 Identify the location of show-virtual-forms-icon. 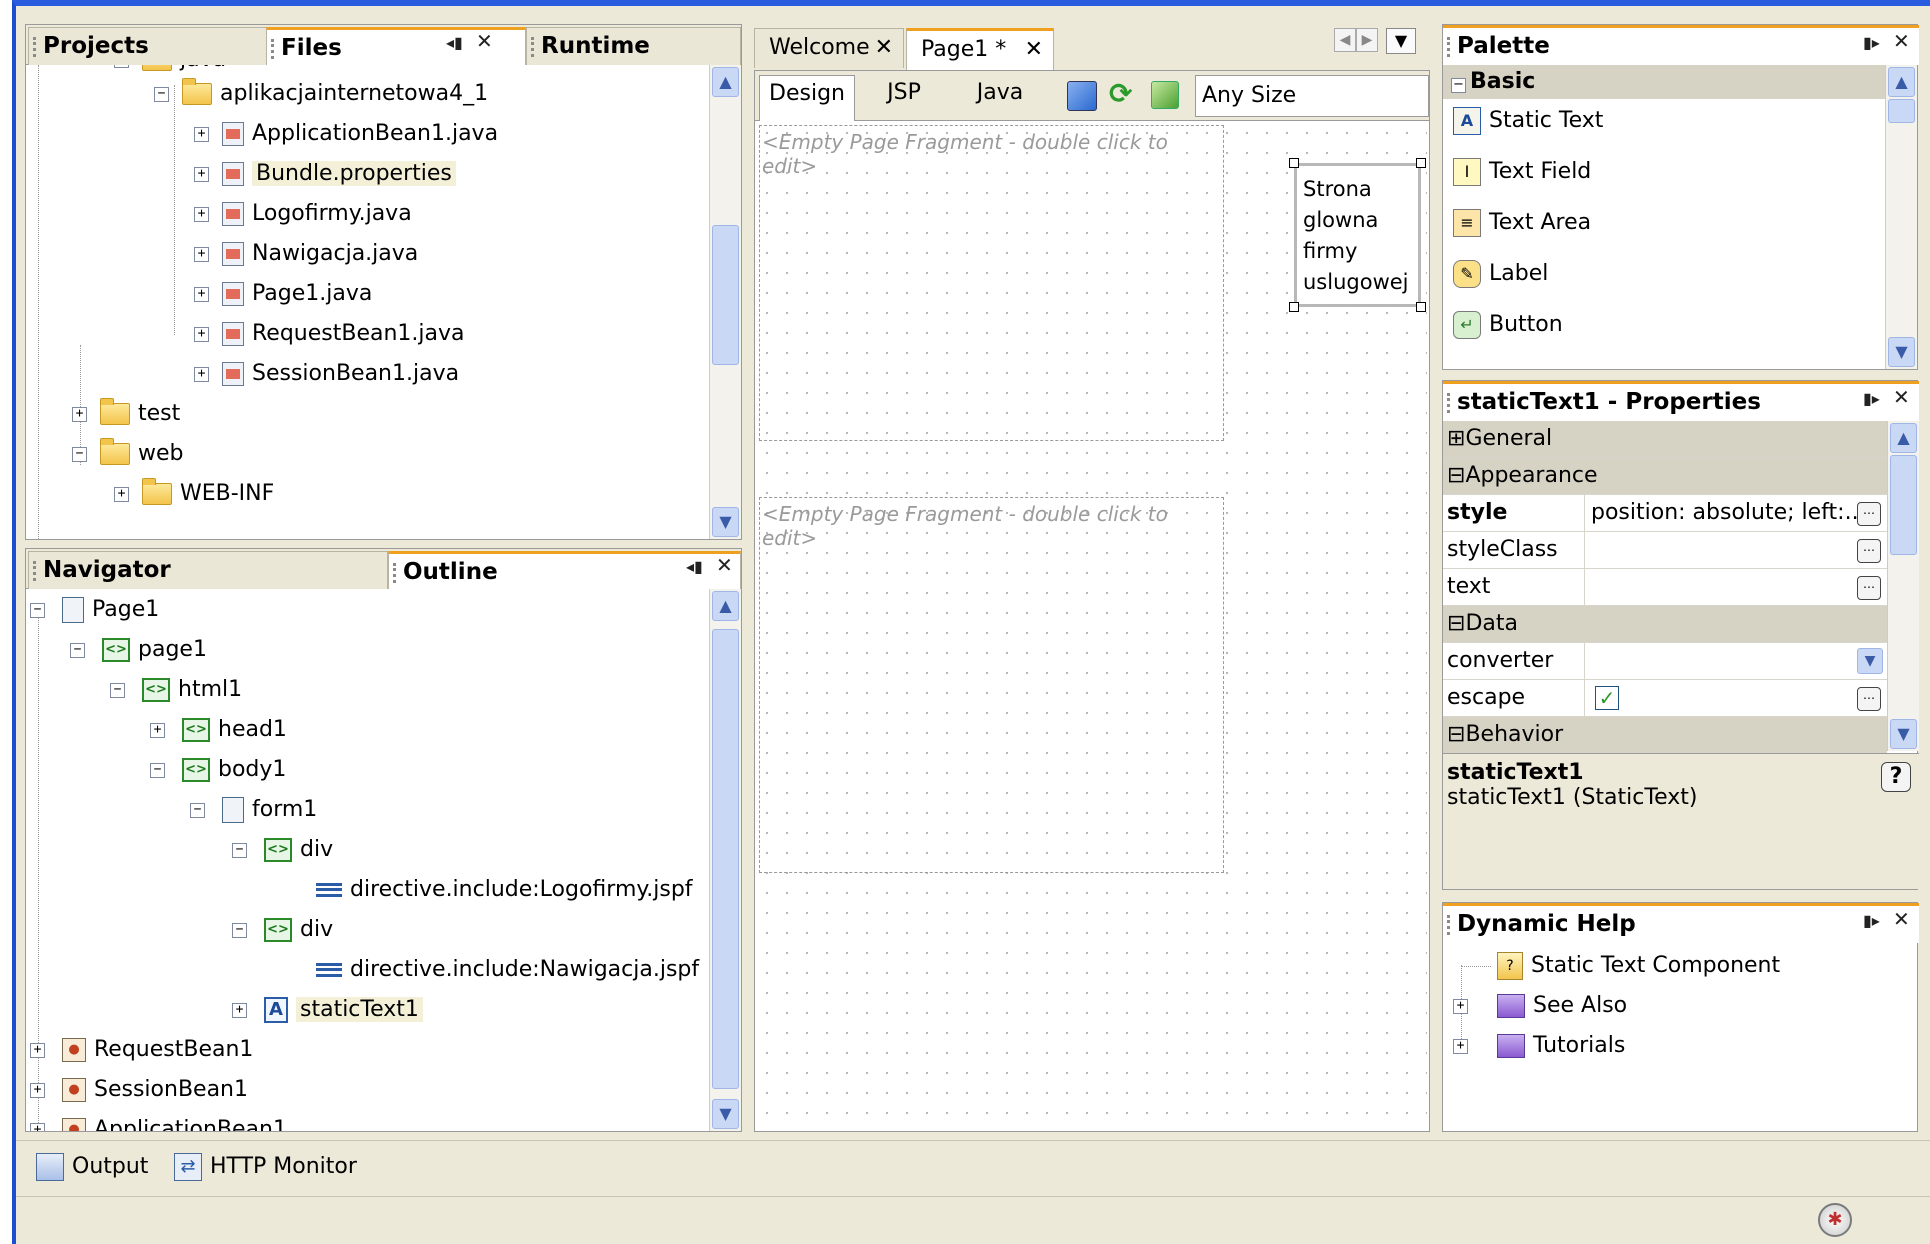
(1165, 95).